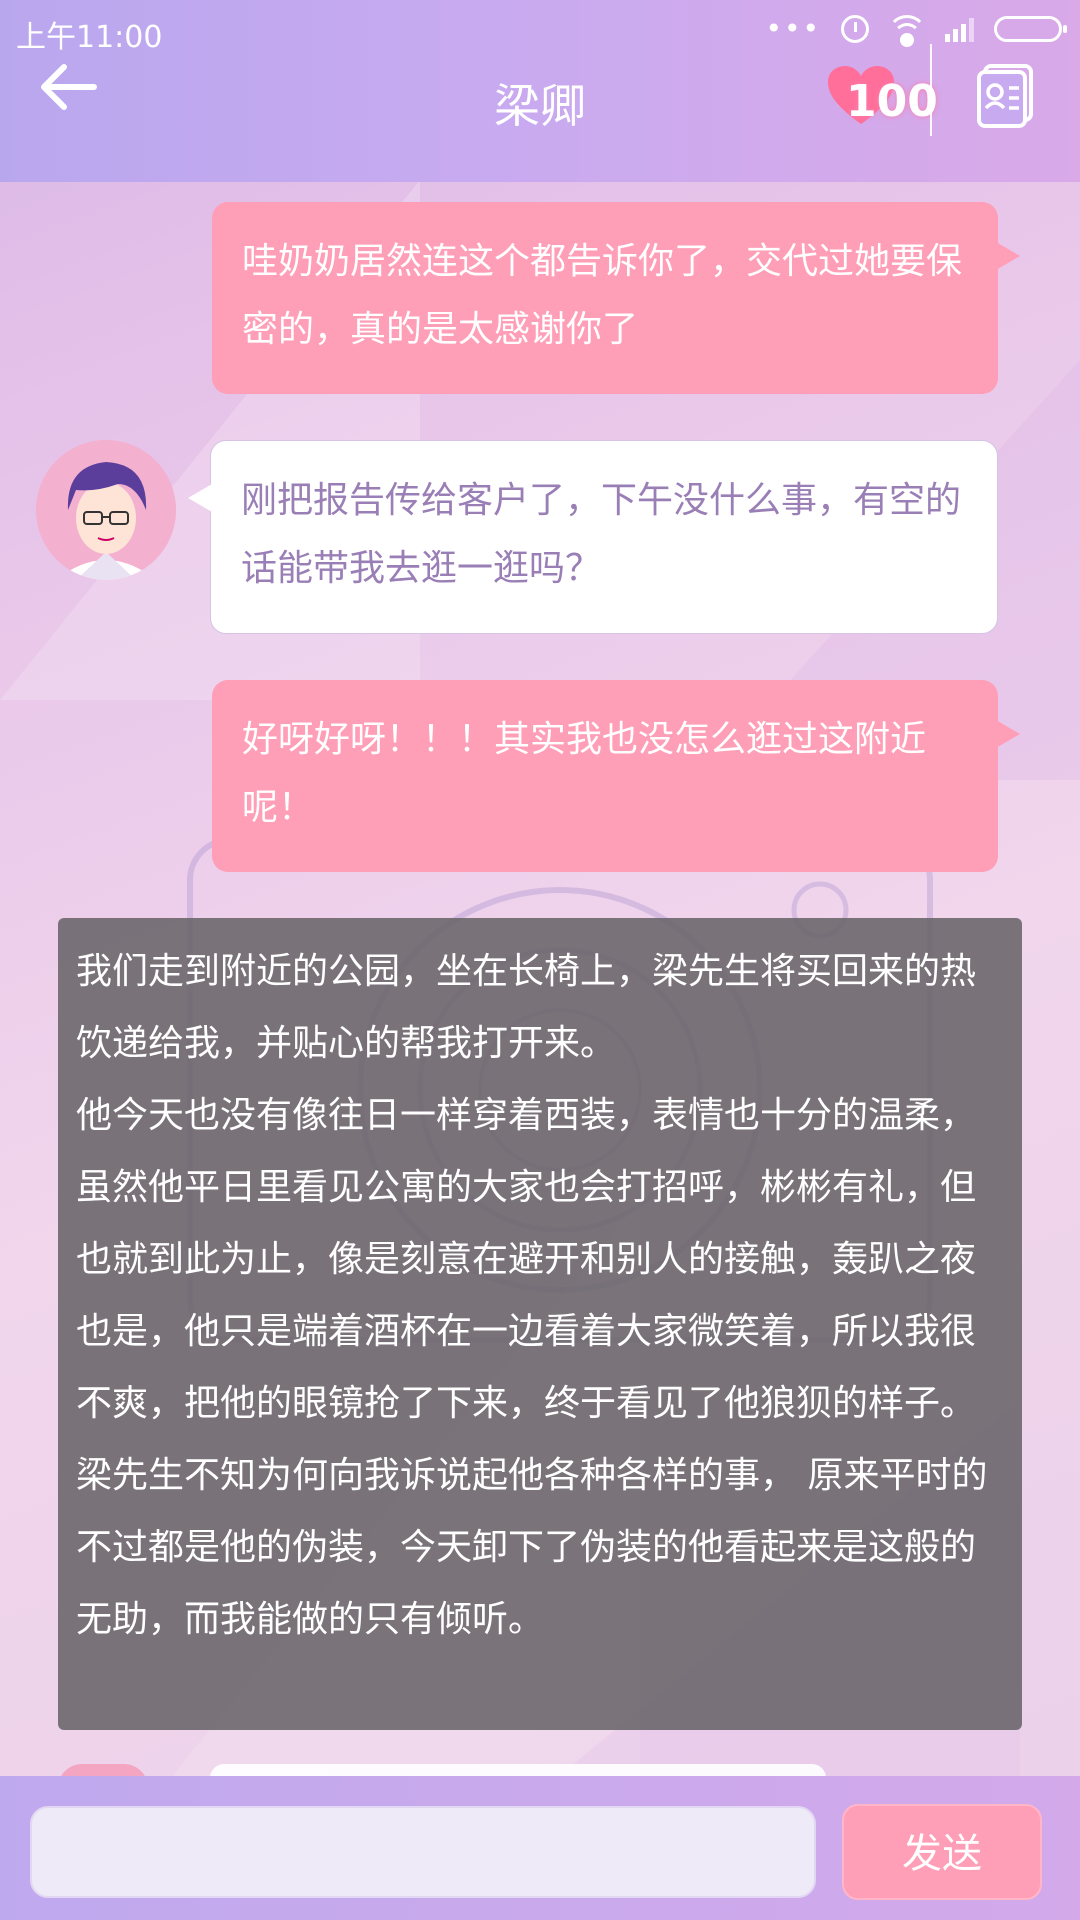  I want to click on message-bubble-received: 刚把报告传给客户了，下午没什么事，有空的话能带我去逛一逛吗？, so click(604, 537).